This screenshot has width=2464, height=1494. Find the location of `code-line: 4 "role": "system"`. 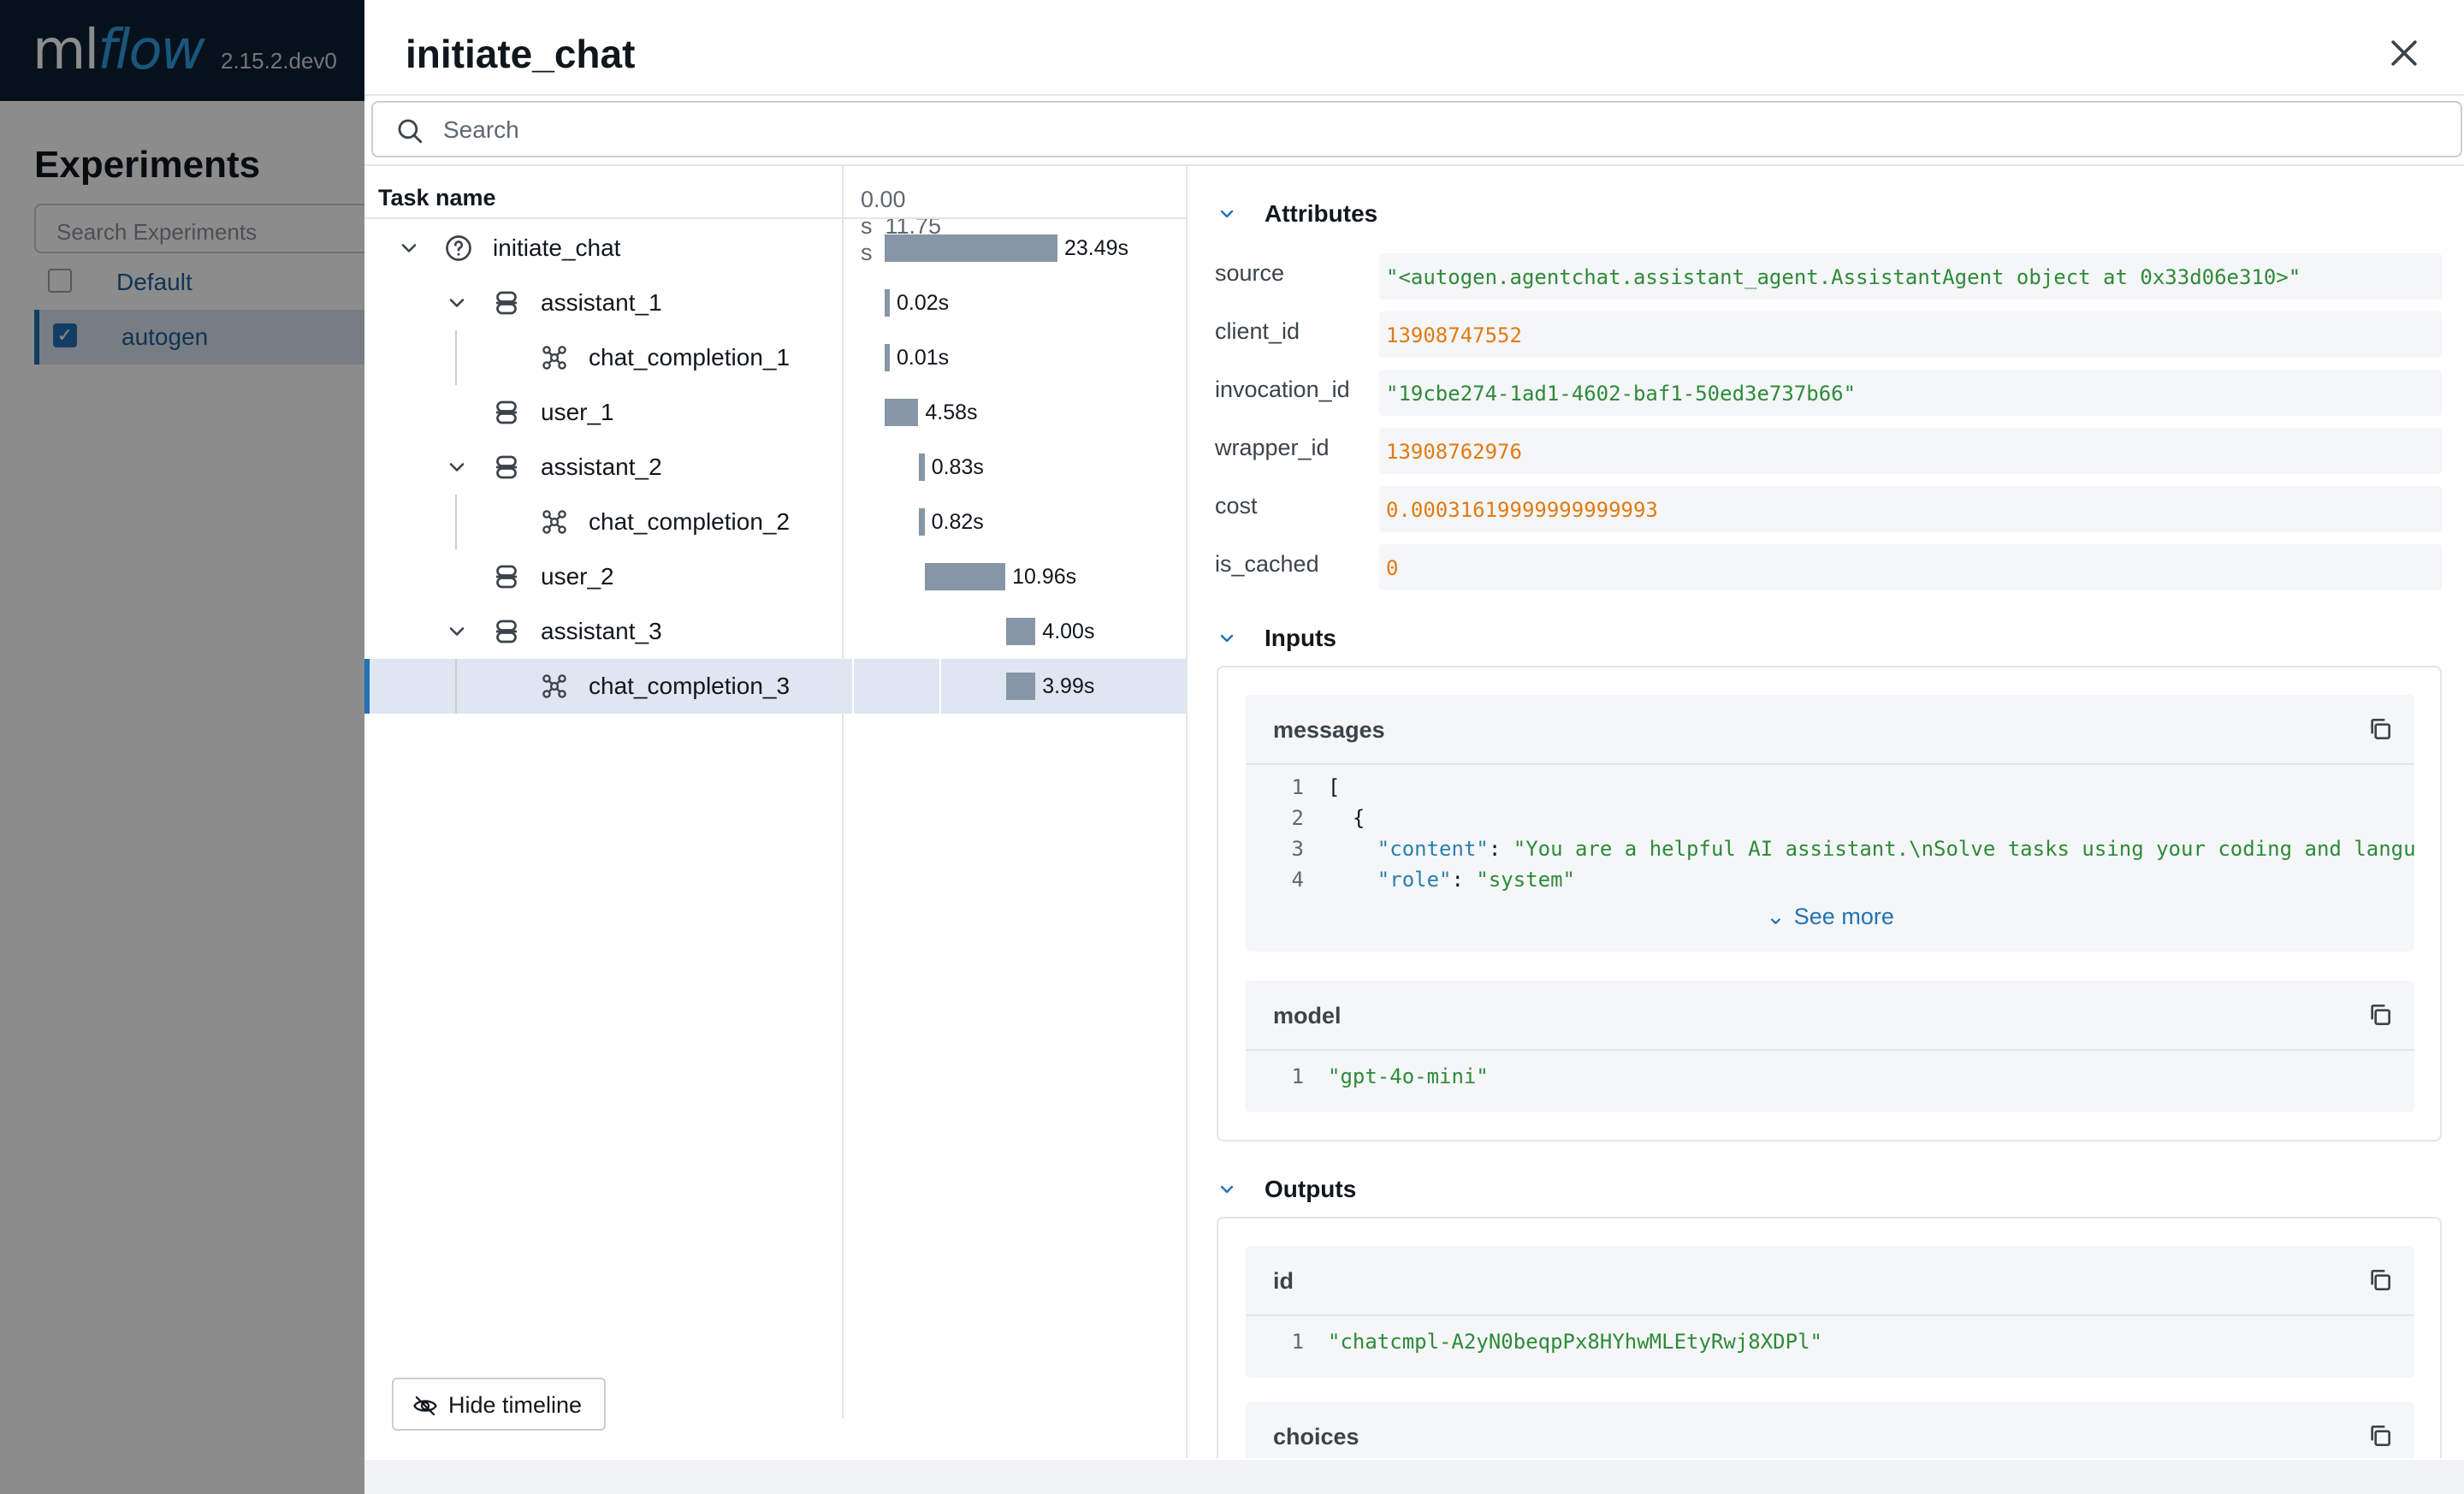

code-line: 4 "role": "system" is located at coordinates (1830, 883).